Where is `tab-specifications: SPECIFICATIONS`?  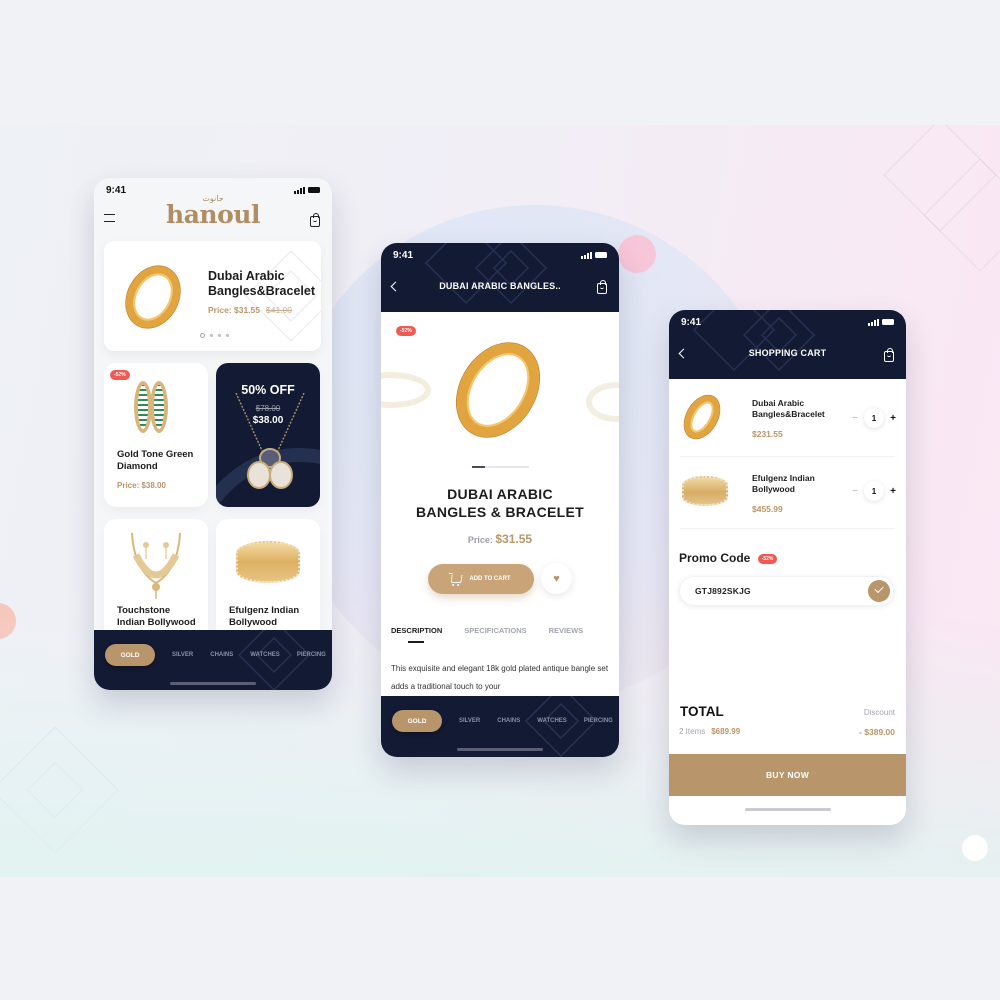
tab-specifications: SPECIFICATIONS is located at coordinates (495, 630).